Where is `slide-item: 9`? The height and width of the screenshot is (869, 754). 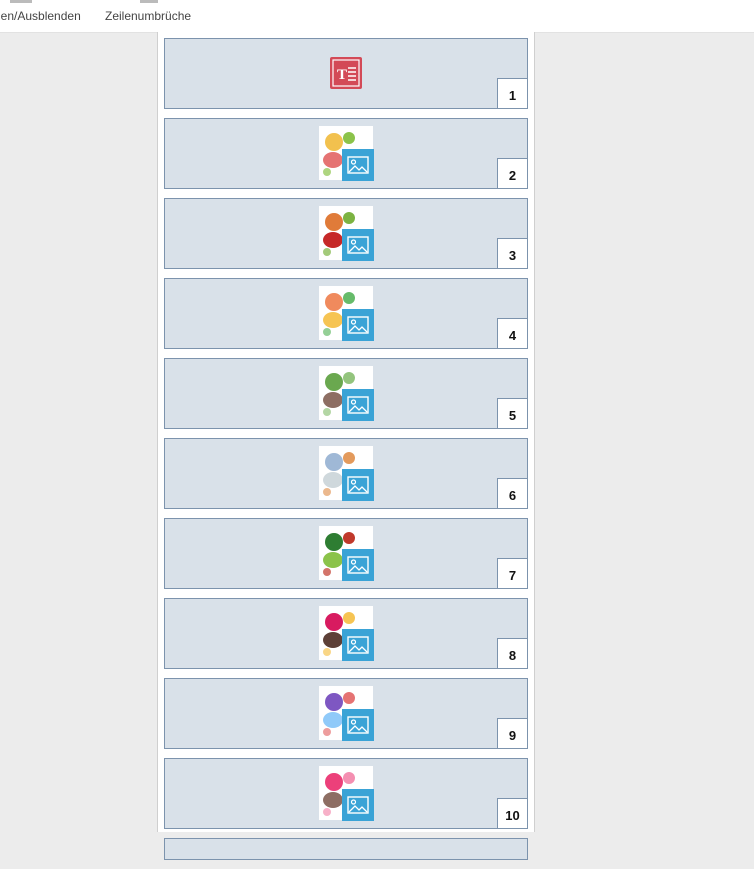
slide-item: 9 is located at coordinates (346, 713).